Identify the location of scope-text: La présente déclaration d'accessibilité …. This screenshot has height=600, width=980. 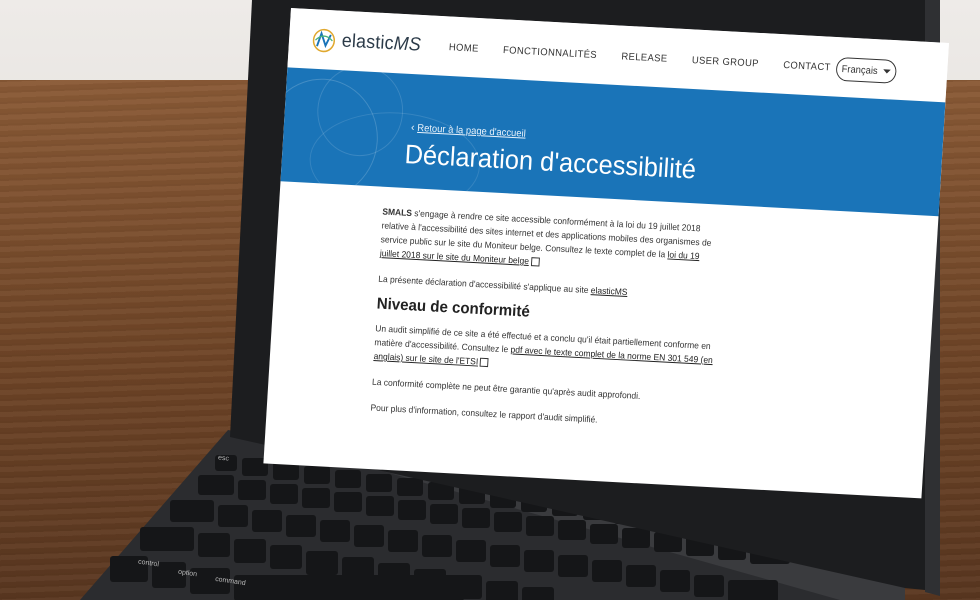
(485, 284).